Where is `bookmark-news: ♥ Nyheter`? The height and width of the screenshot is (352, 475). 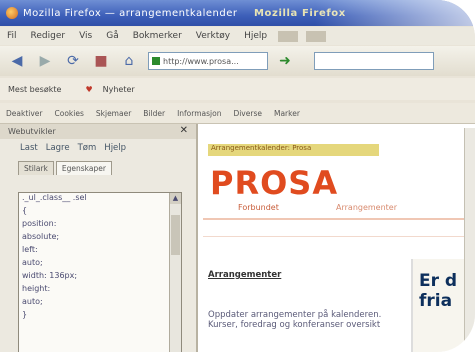
bookmark-news: ♥ Nyheter is located at coordinates (109, 89).